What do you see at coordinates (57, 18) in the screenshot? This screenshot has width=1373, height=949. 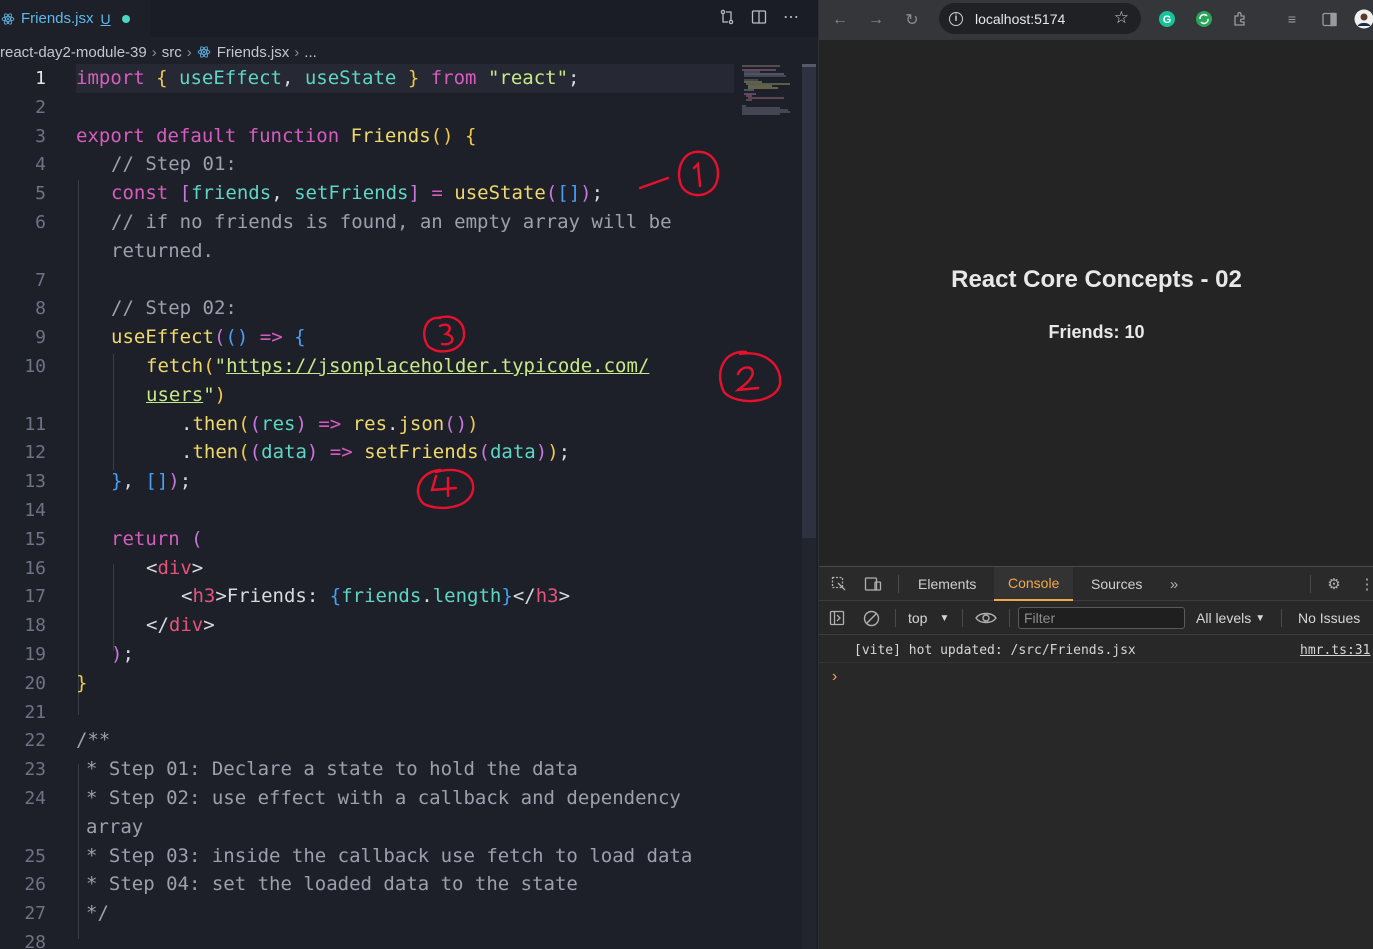 I see `tab-filename: Friends.jsx` at bounding box center [57, 18].